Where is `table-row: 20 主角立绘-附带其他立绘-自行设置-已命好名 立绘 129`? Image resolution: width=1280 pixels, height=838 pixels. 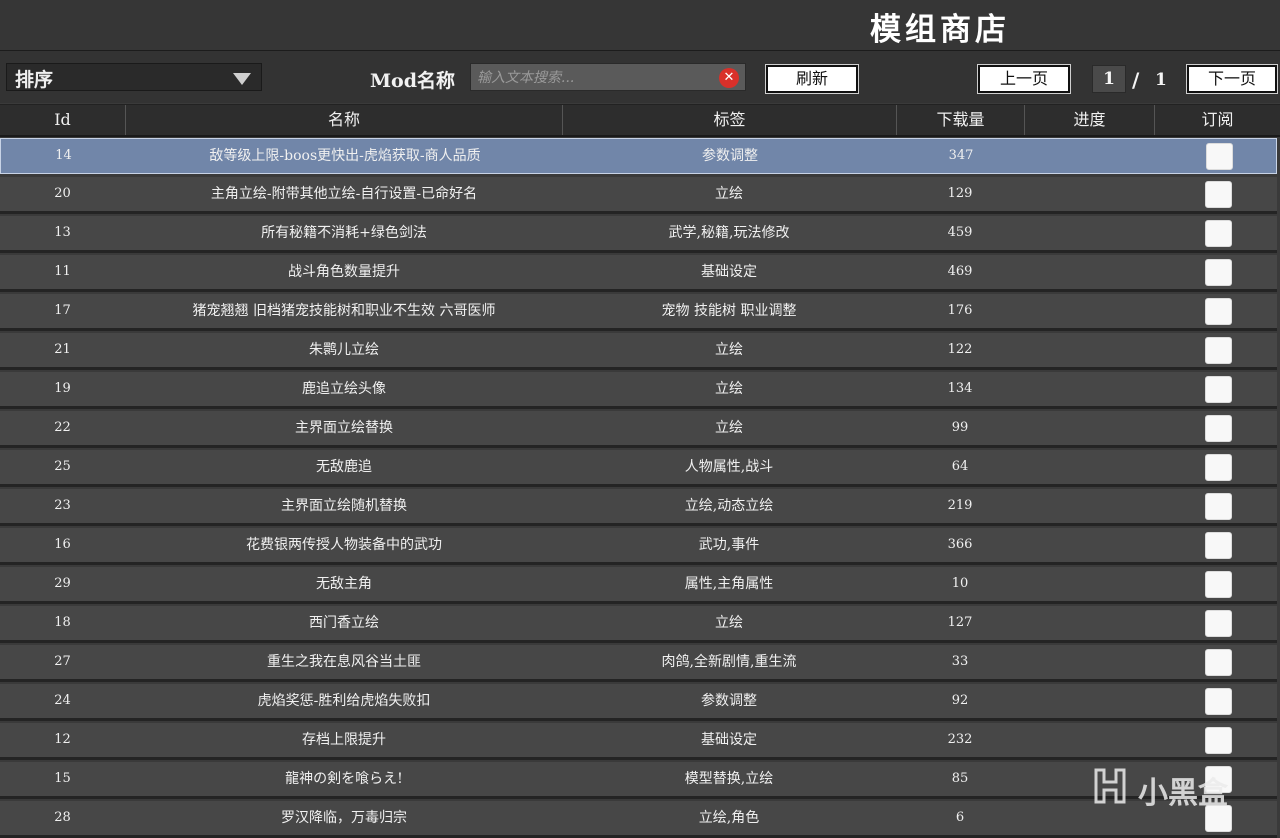 table-row: 20 主角立绘-附带其他立绘-自行设置-已命好名 立绘 129 is located at coordinates (638, 195).